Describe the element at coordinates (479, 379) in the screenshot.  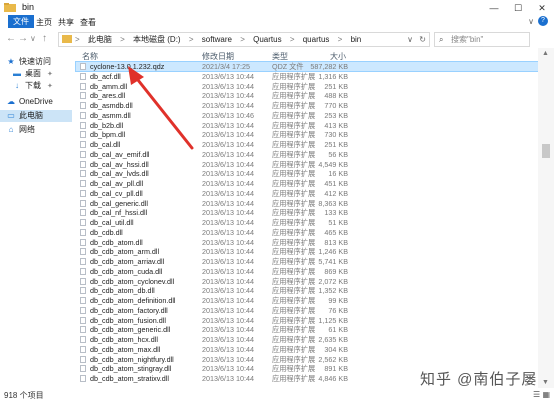
I see `watermark: 知乎 @南伯子屡` at that location.